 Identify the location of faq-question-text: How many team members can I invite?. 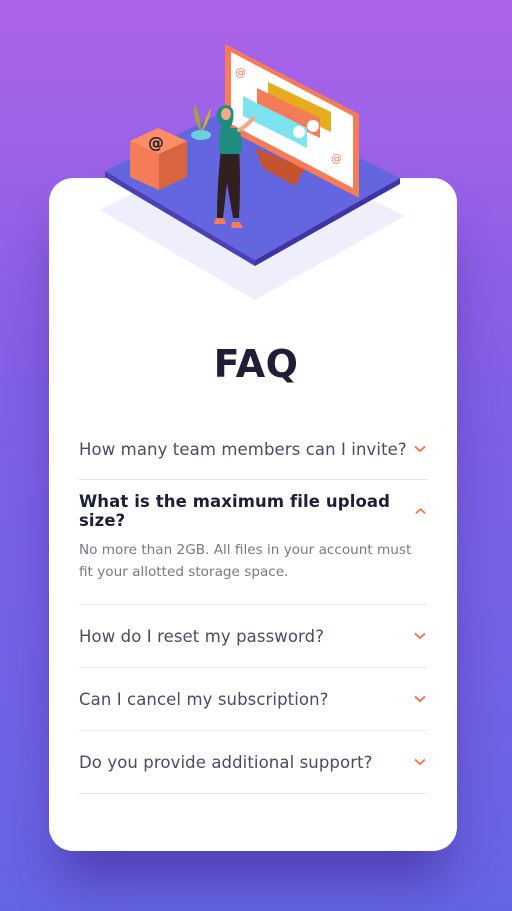
(243, 449).